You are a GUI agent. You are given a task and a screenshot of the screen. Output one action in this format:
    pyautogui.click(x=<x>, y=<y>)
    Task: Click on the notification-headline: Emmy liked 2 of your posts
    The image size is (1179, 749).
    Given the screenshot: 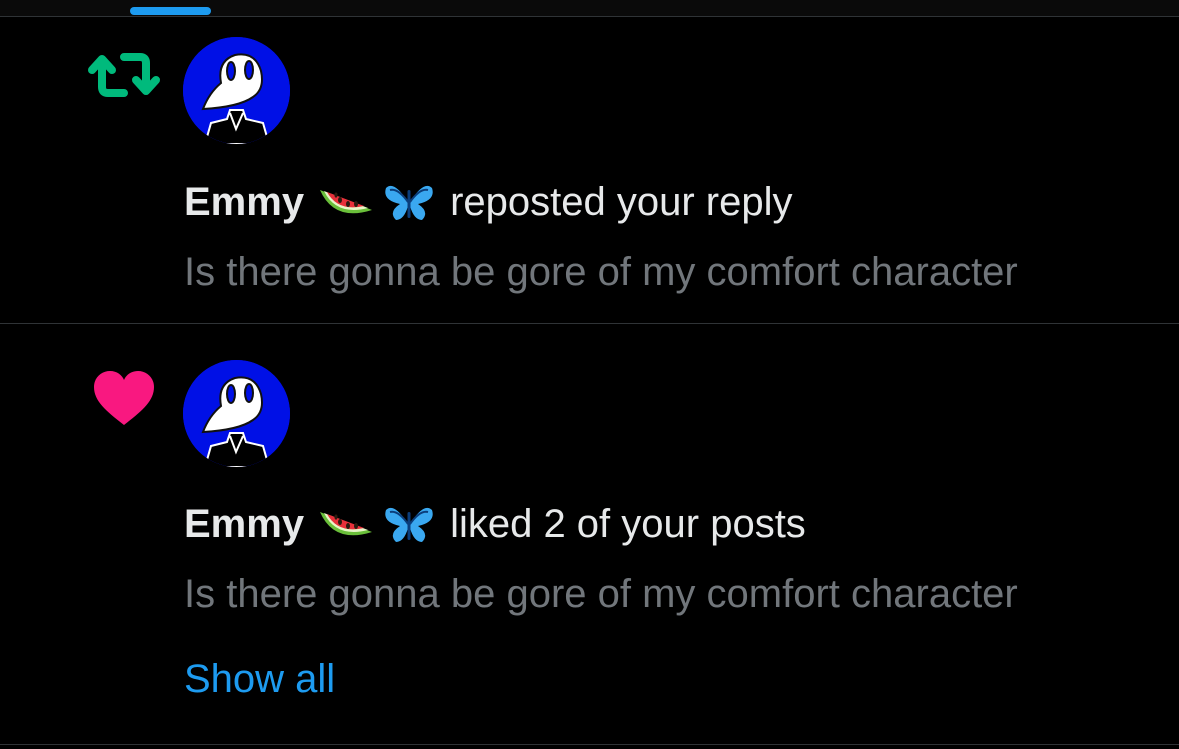 What is the action you would take?
    pyautogui.click(x=495, y=524)
    